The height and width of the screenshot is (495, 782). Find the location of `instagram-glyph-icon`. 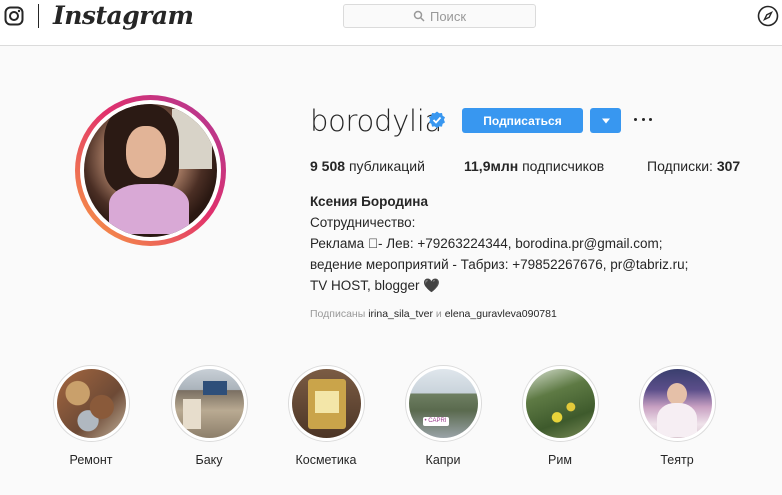

instagram-glyph-icon is located at coordinates (14, 16).